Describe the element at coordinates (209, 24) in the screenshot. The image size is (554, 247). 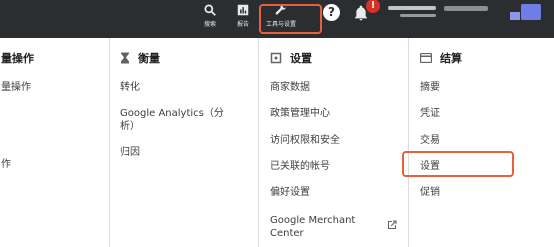
I see `search-label: 搜索` at that location.